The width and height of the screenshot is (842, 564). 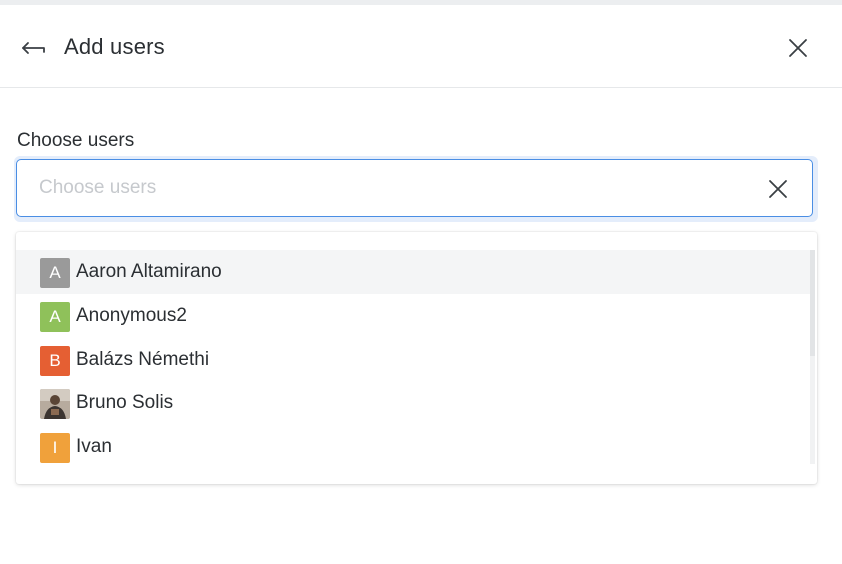 I want to click on user-option-name: Ivan, so click(x=94, y=446).